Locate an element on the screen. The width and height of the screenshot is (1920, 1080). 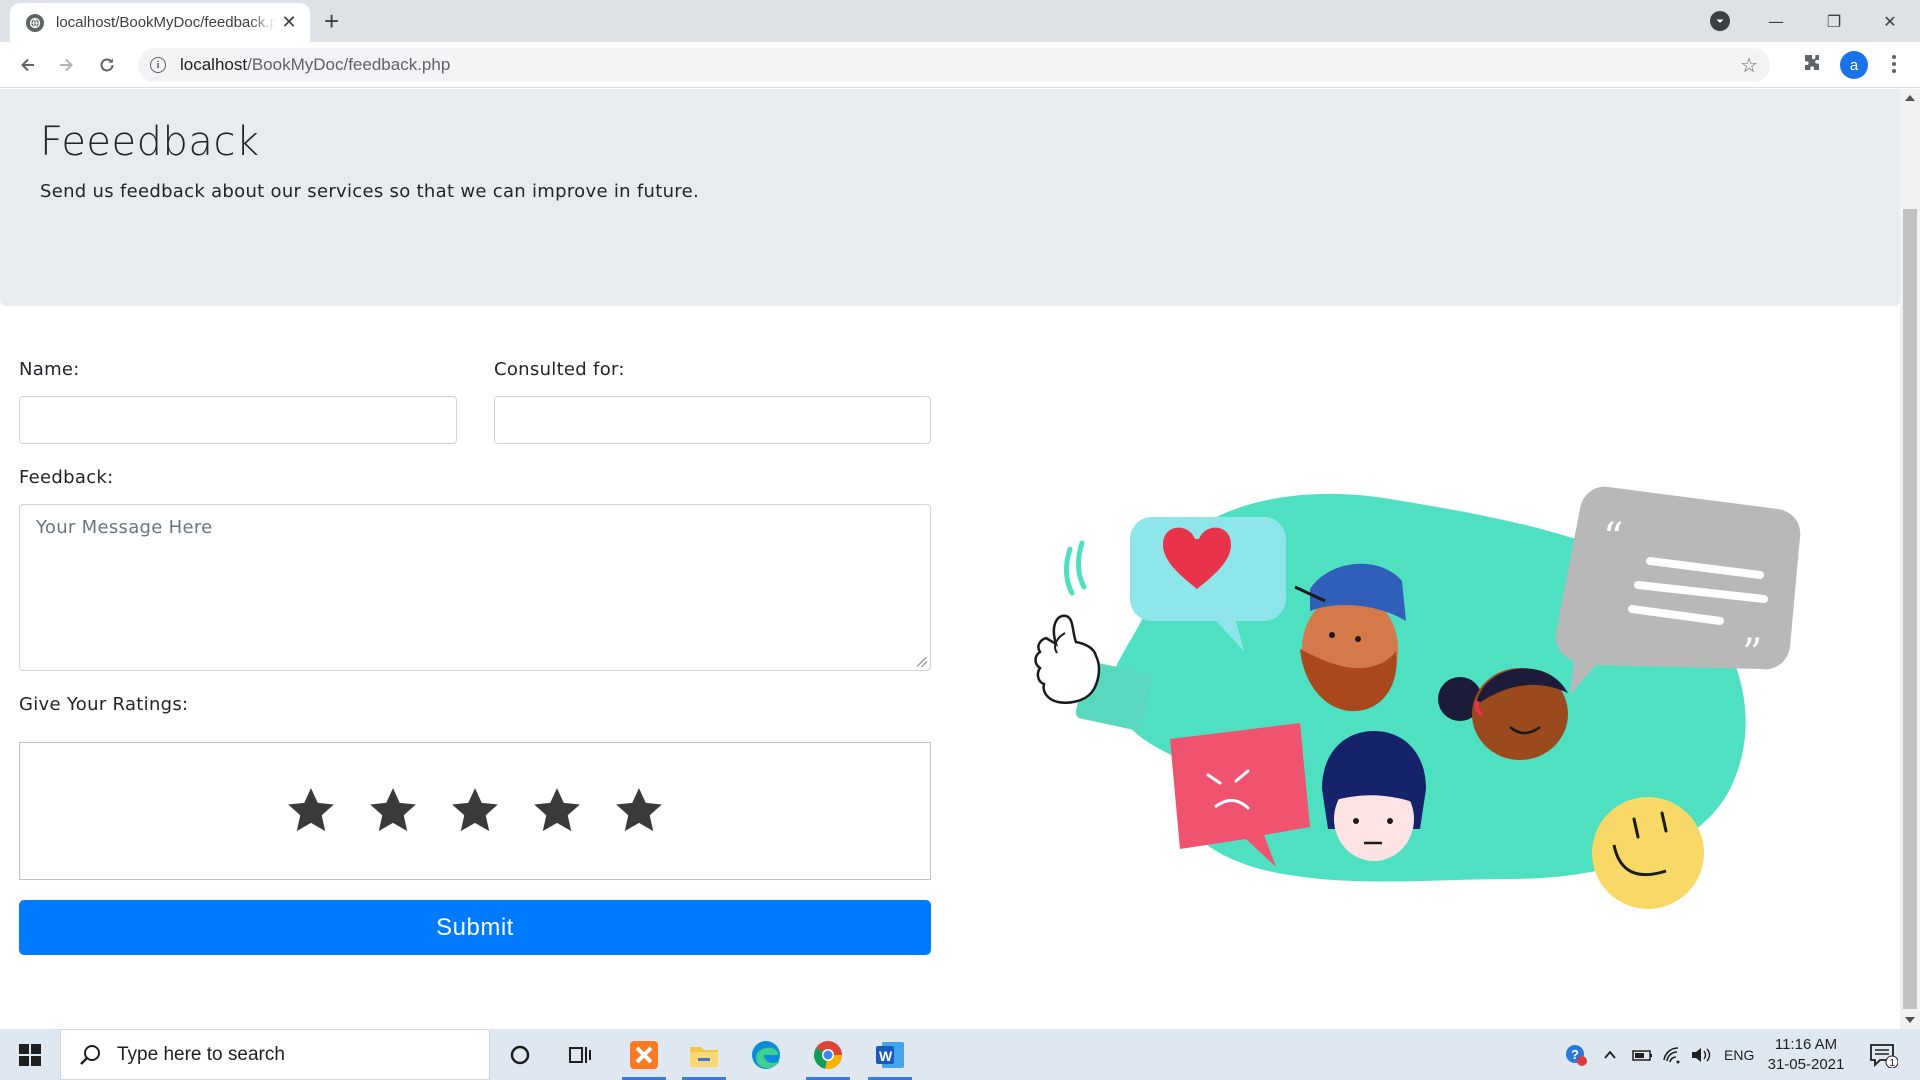
taskbar-search-placeholder: Type here to search is located at coordinates (201, 1054).